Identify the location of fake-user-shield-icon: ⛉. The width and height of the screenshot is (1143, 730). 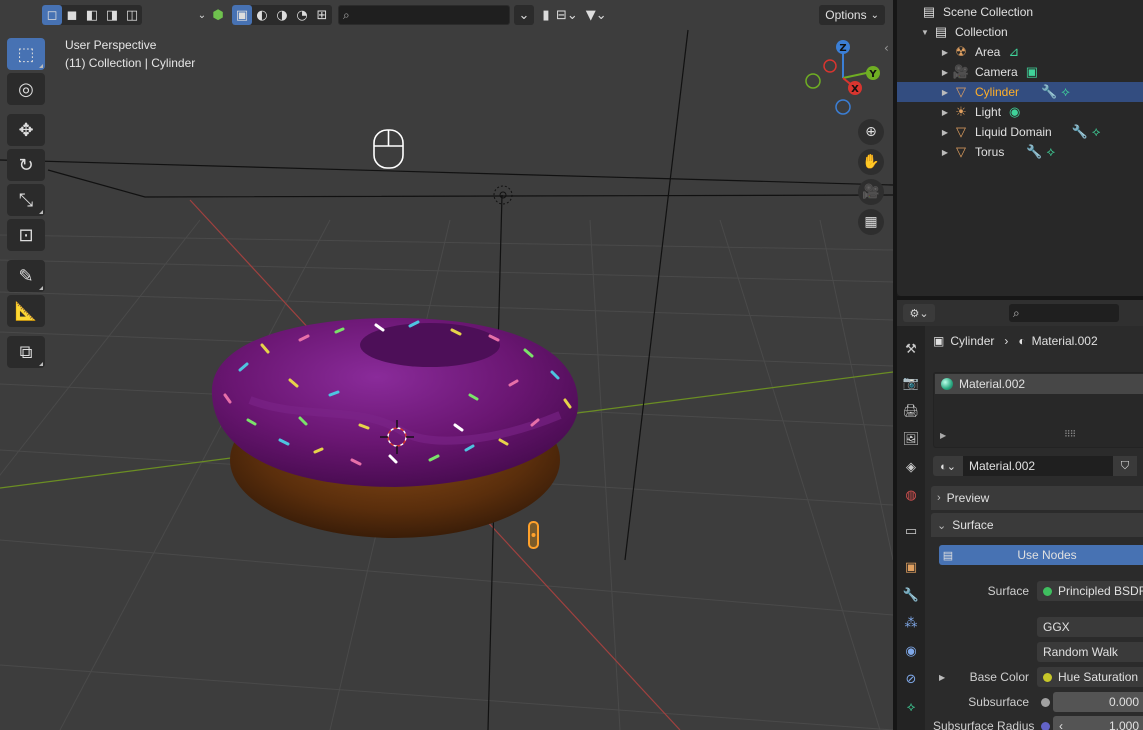
(1125, 466).